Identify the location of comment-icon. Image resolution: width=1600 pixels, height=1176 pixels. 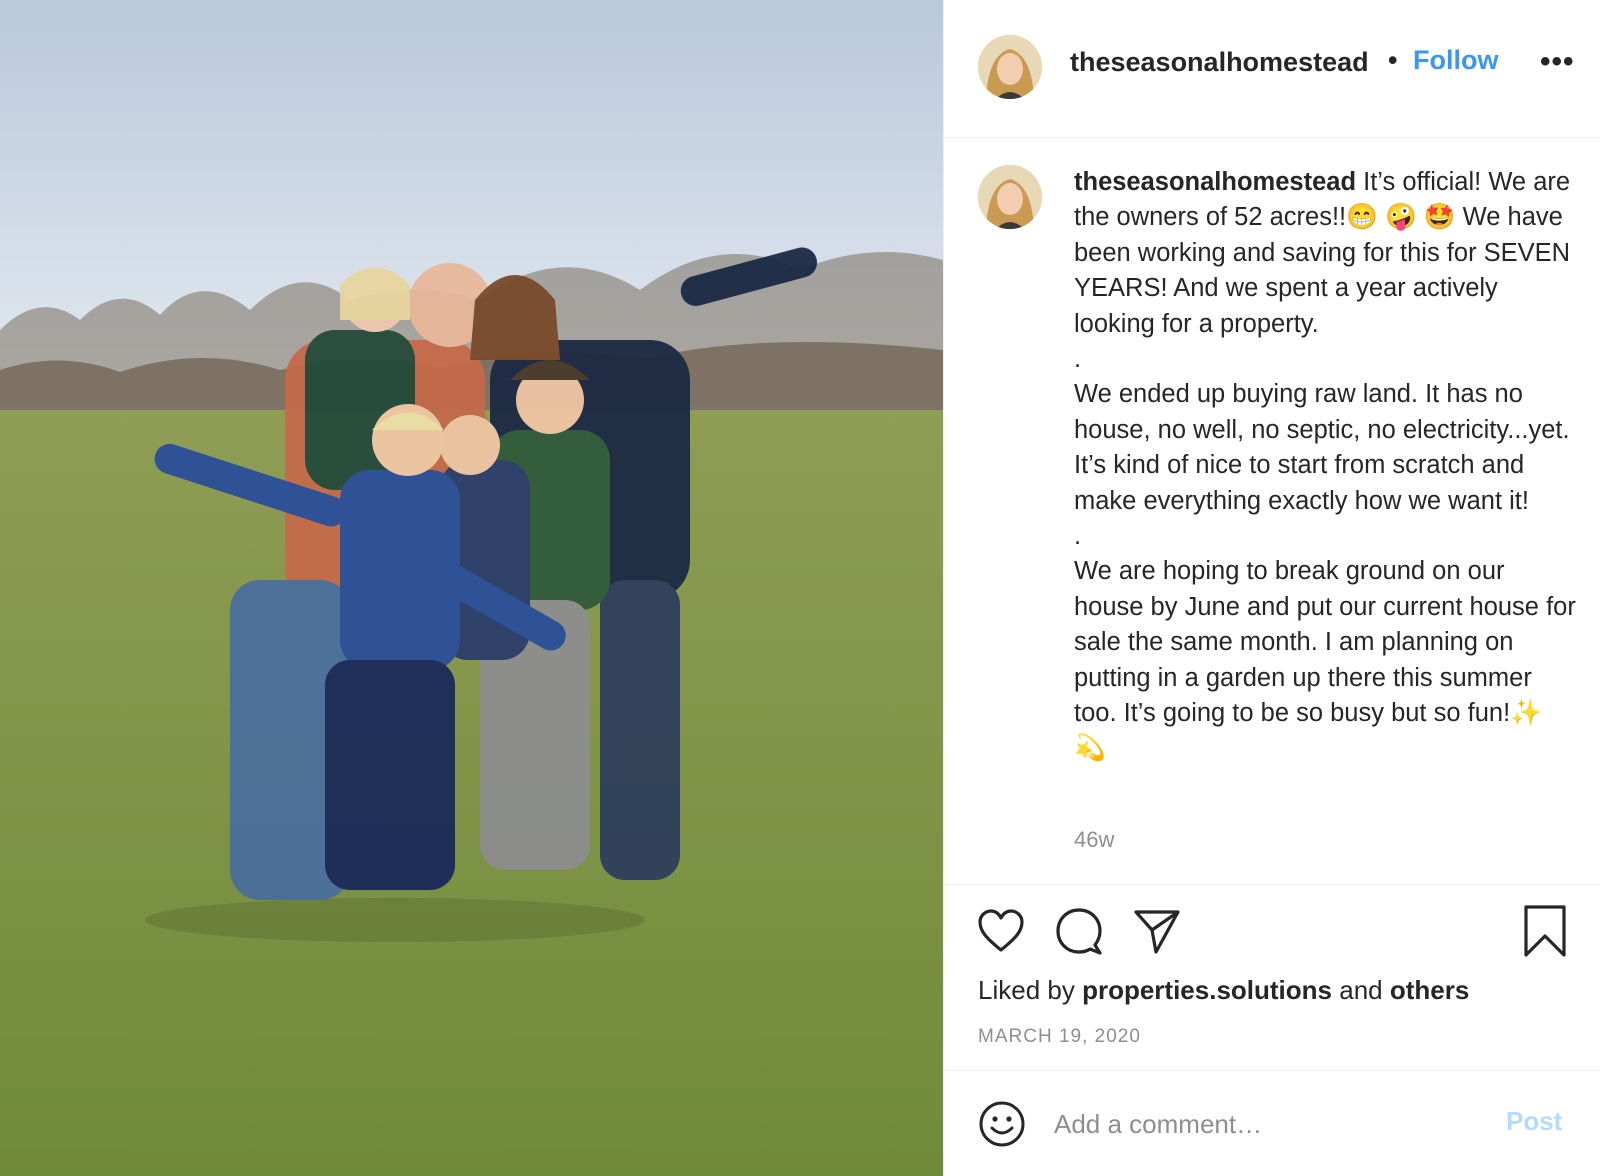
(1079, 933).